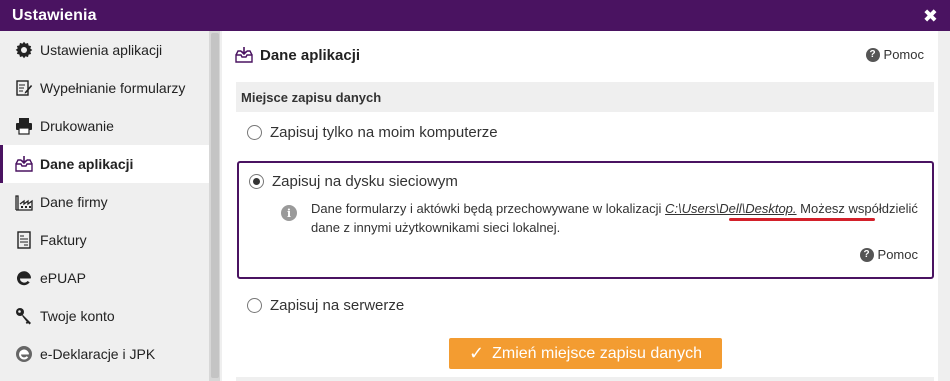 The width and height of the screenshot is (950, 381). What do you see at coordinates (77, 316) in the screenshot?
I see `sidebar-item-label: Twoje konto` at bounding box center [77, 316].